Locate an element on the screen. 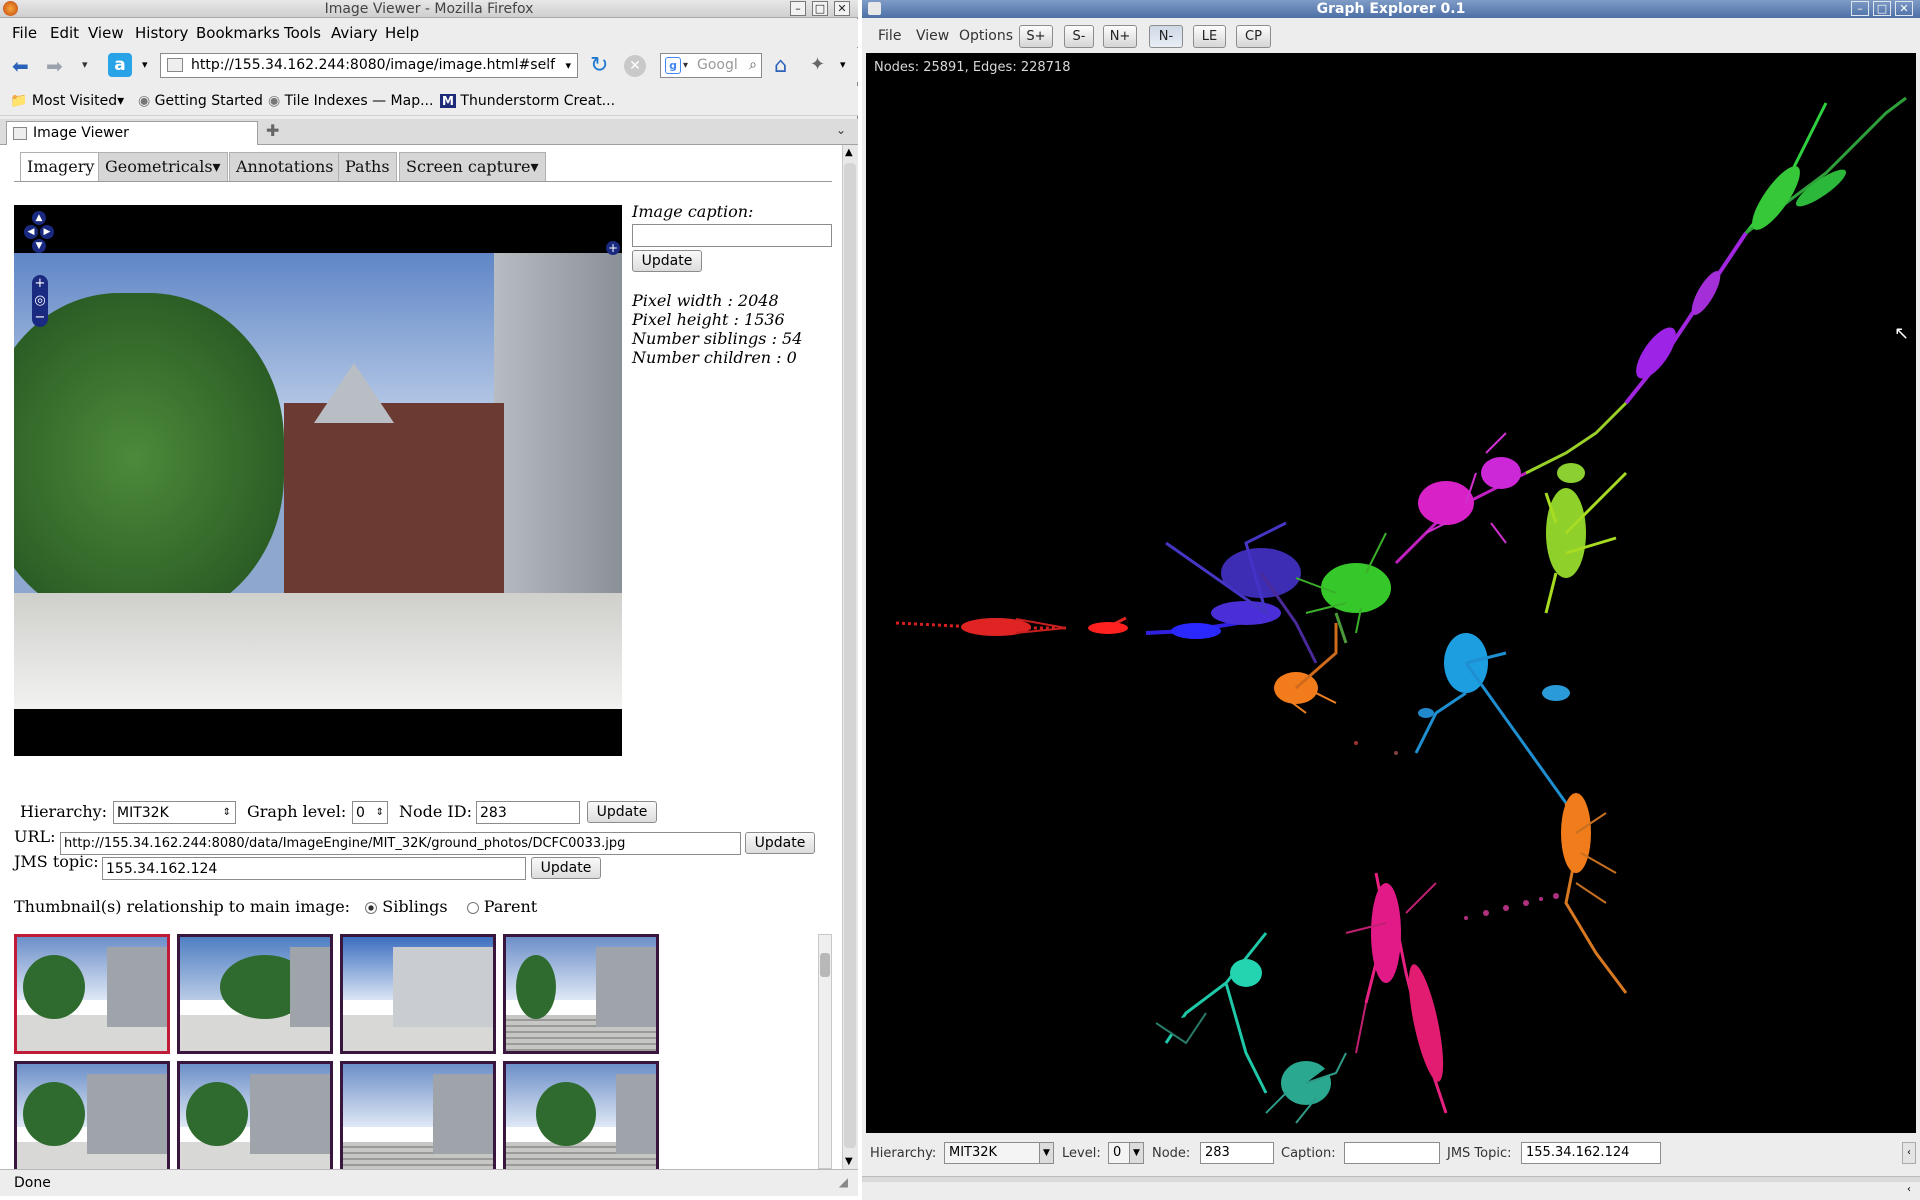 The image size is (1920, 1200). pan-up-icon: ▲ is located at coordinates (39, 218).